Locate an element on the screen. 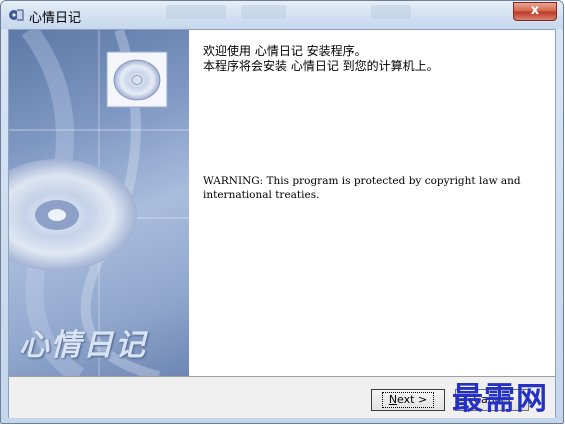 This screenshot has height=425, width=565. welcome-text: 欢迎使用 心情日记 安装程序。 本程序将会安装 心情日记 到您的计算机上。 is located at coordinates (321, 59).